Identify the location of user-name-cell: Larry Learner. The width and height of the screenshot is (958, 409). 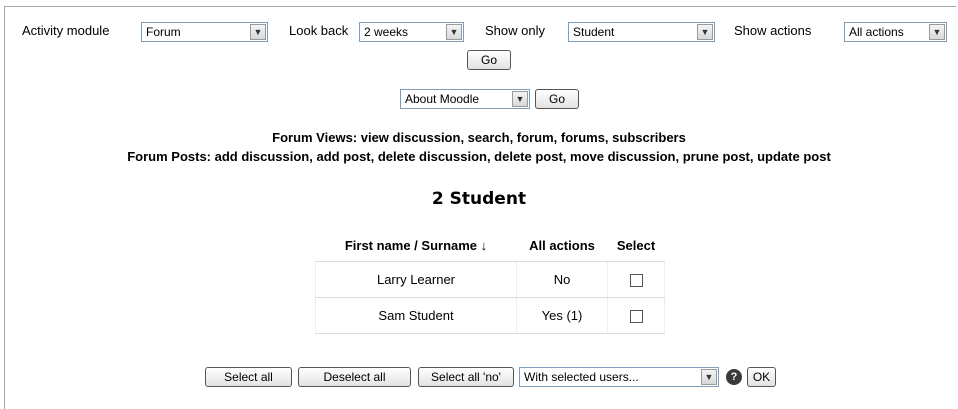
(416, 279).